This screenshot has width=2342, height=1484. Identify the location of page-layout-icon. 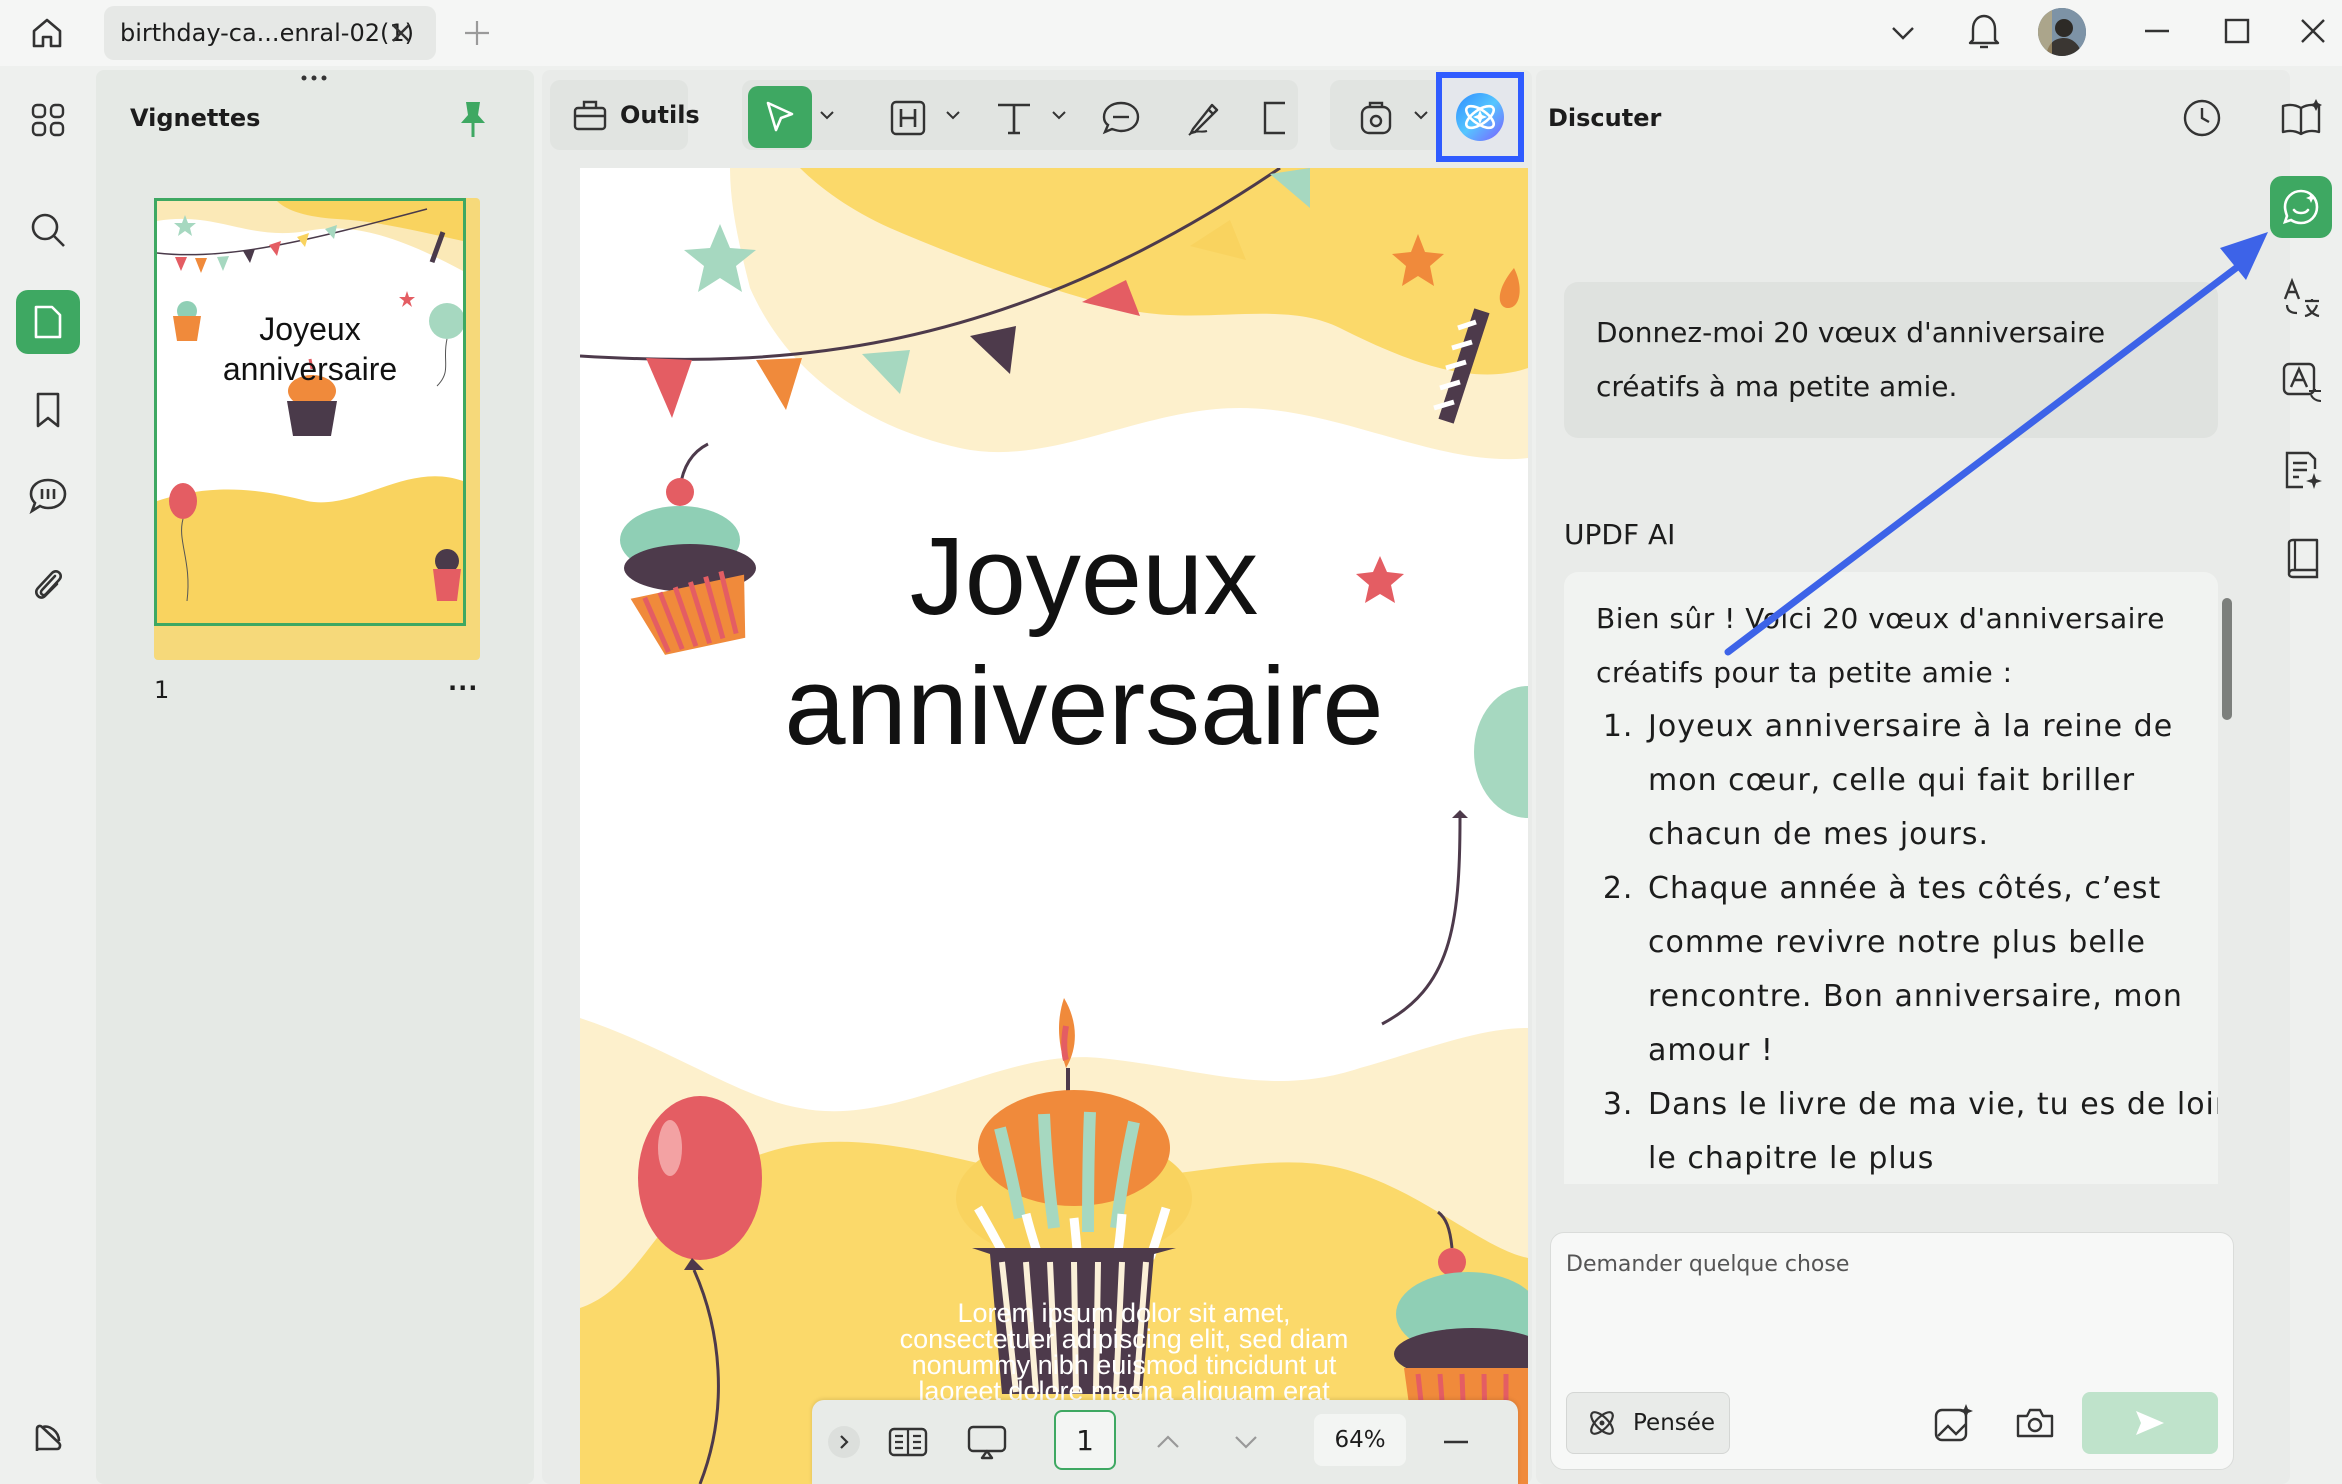
(908, 1442).